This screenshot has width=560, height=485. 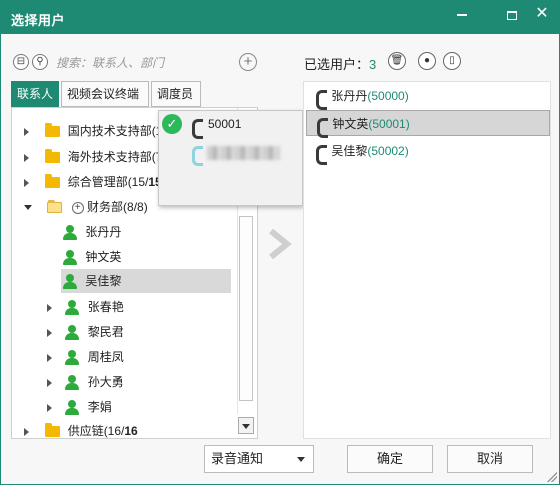 What do you see at coordinates (243, 153) in the screenshot?
I see `redacted-number` at bounding box center [243, 153].